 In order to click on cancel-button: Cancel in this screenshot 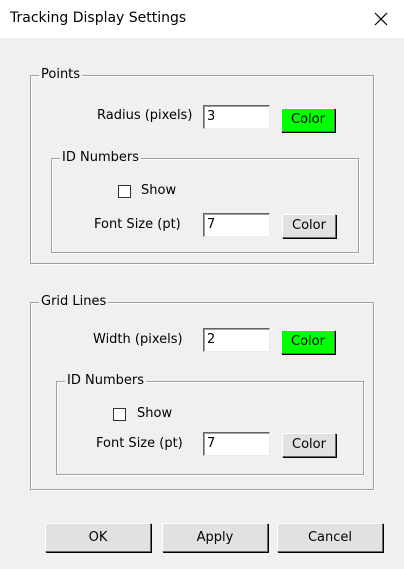, I will do `click(330, 537)`.